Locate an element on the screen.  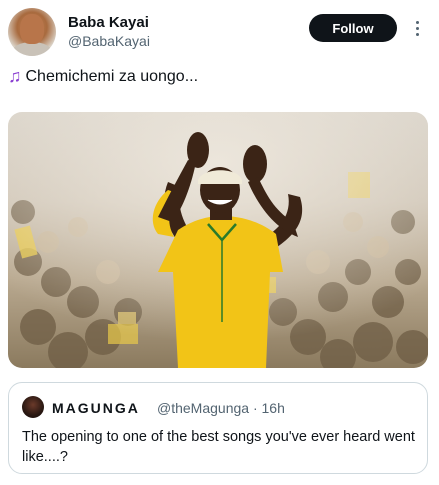
quoted-author-meta: @theMagunga · 16h is located at coordinates (221, 408).